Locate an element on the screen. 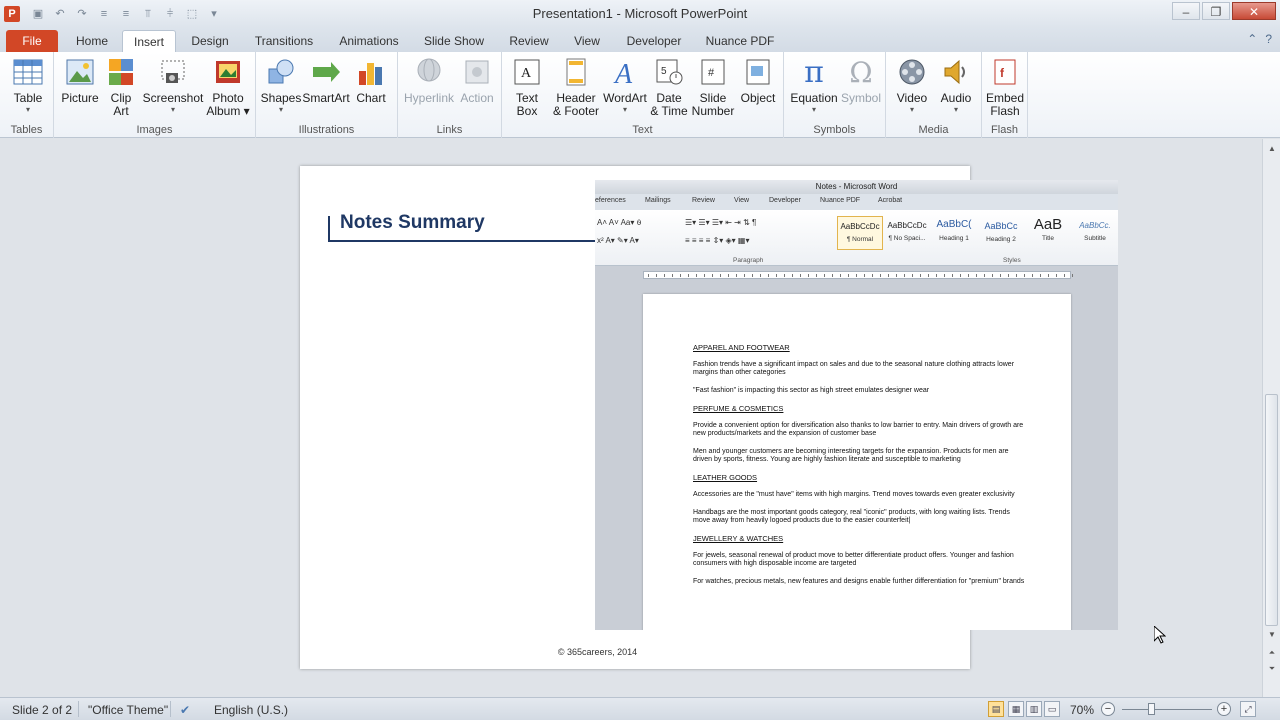  word-tab-view: View is located at coordinates (742, 200).